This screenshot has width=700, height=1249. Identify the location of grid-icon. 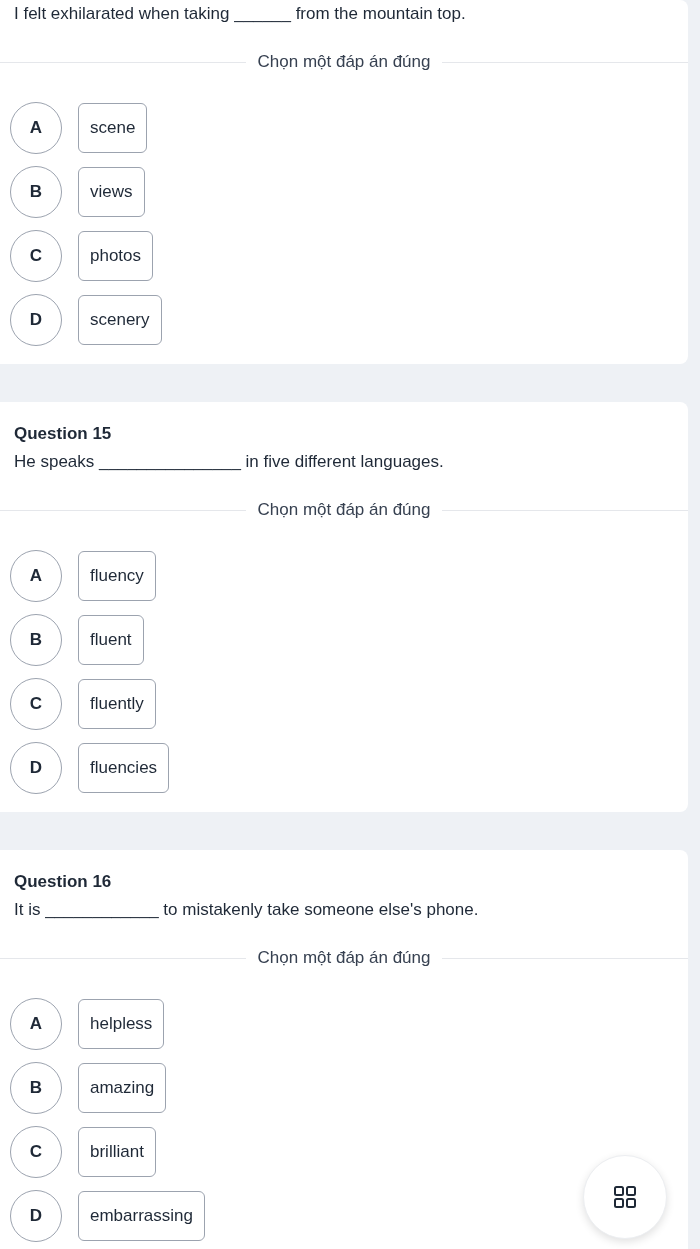
(625, 1197).